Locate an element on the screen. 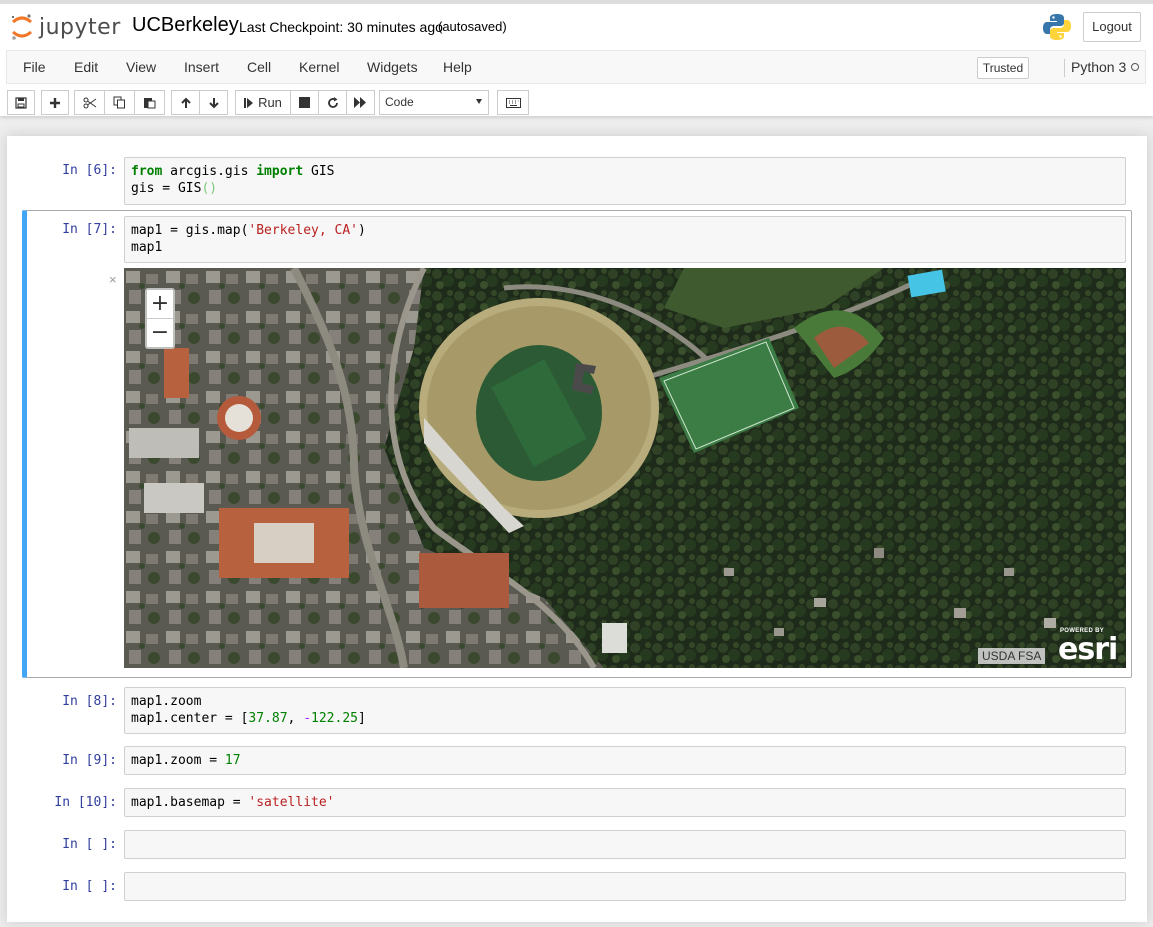  menu-view: View is located at coordinates (141, 67).